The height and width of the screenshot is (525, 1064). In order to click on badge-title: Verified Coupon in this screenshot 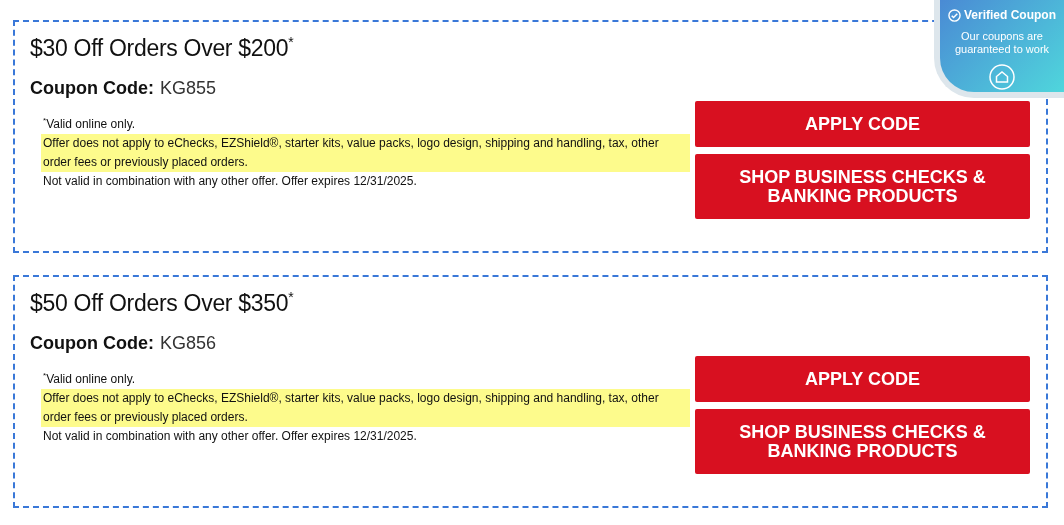, I will do `click(1010, 15)`.